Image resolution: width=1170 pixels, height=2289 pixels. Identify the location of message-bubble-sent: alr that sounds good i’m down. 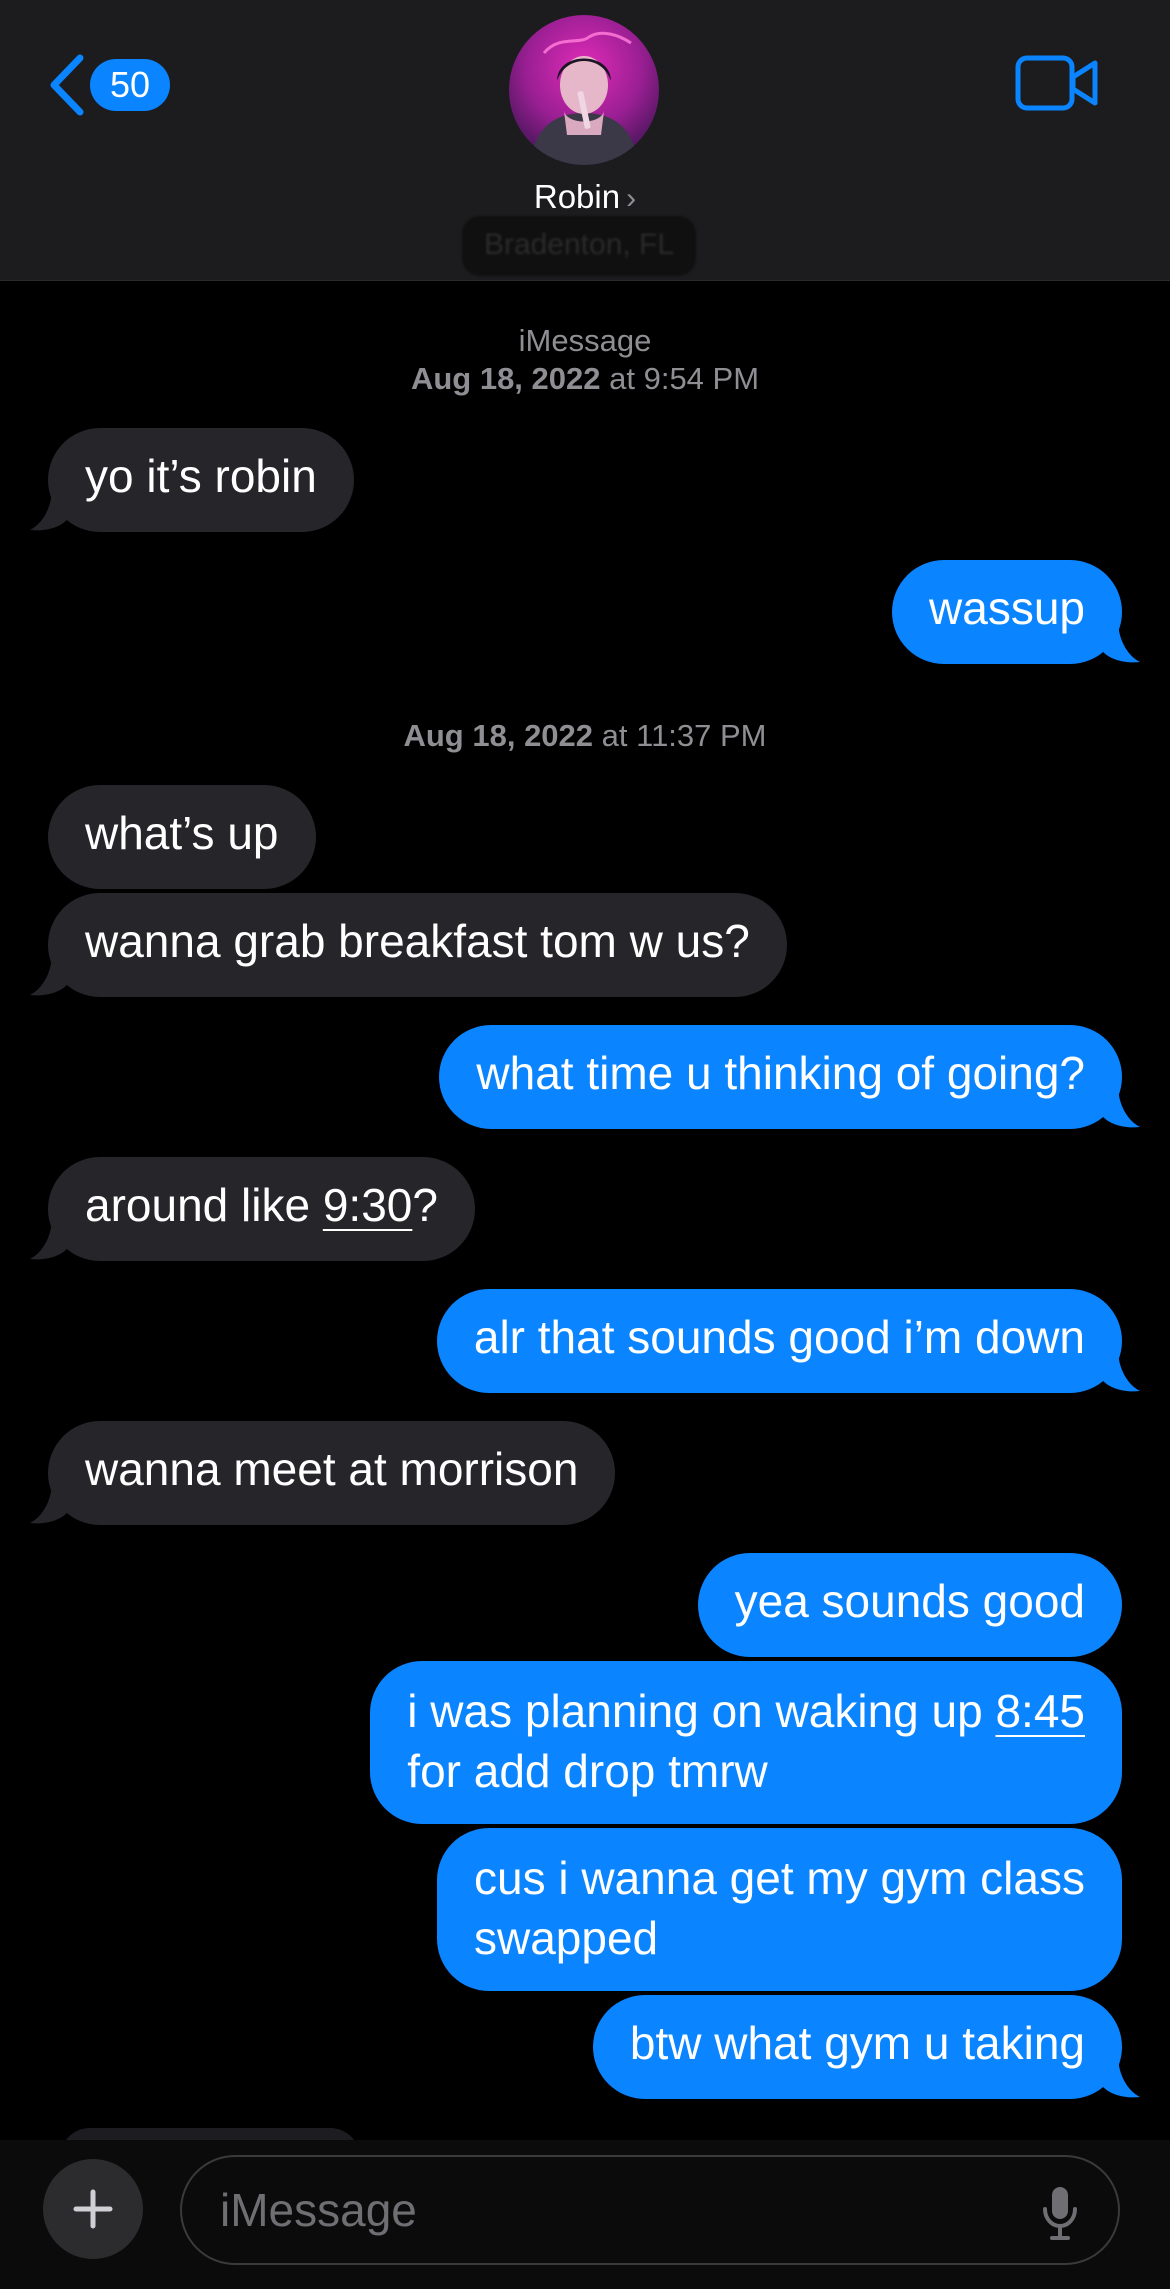
(788, 1341).